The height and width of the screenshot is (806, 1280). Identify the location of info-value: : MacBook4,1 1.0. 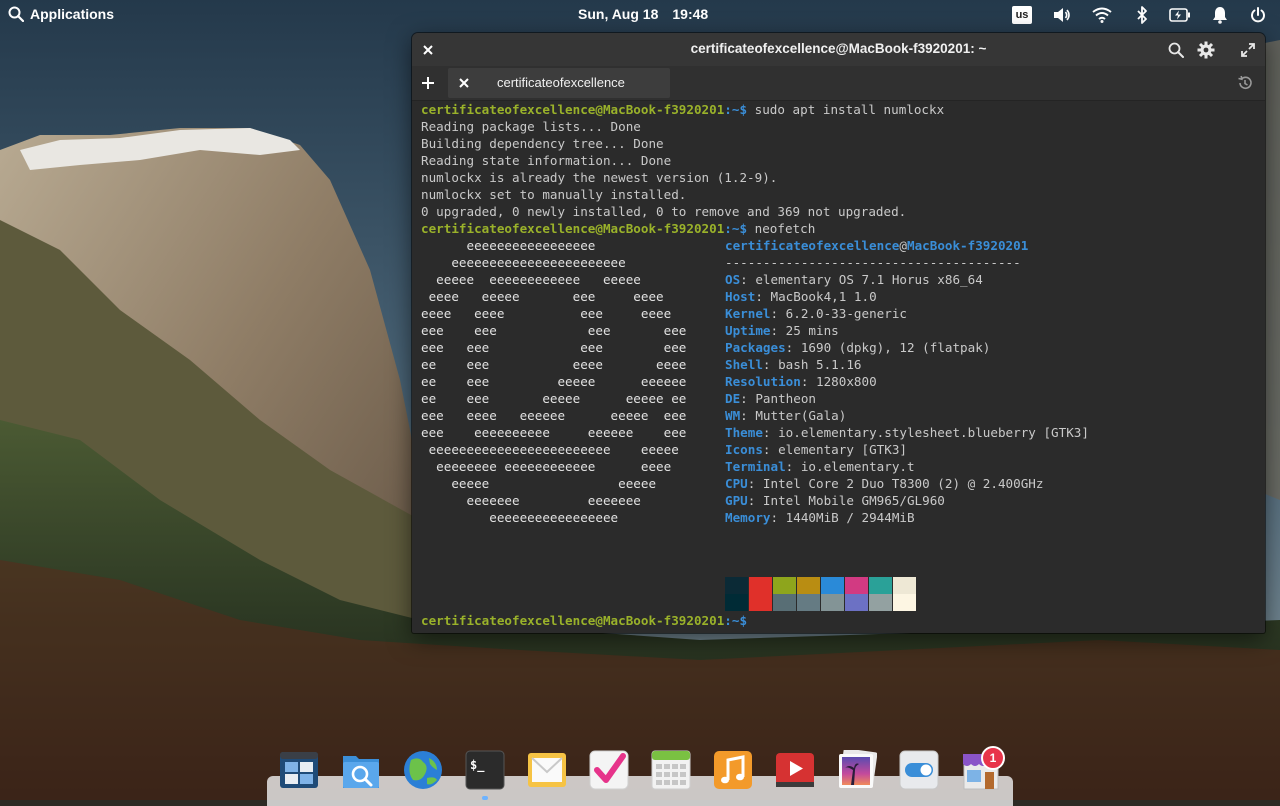
(816, 296).